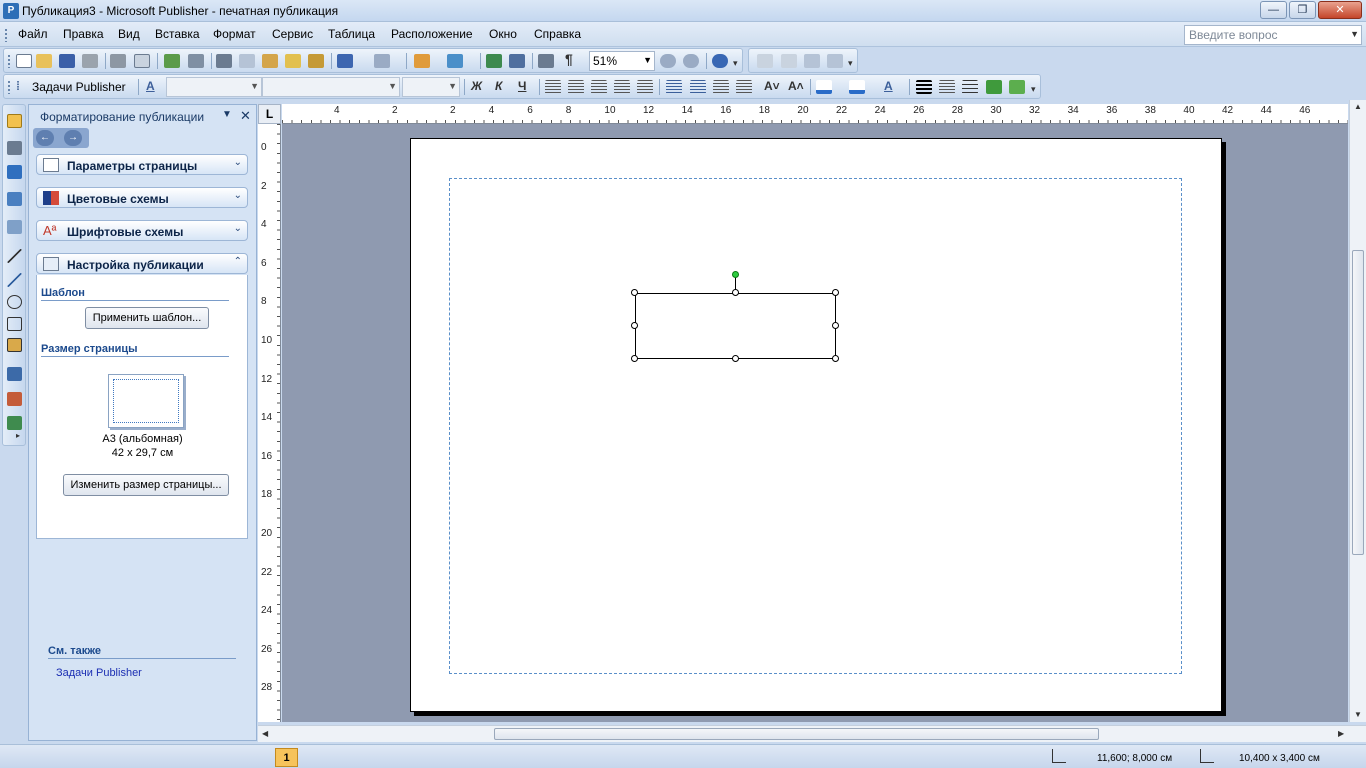  I want to click on align-left-icon, so click(553, 87).